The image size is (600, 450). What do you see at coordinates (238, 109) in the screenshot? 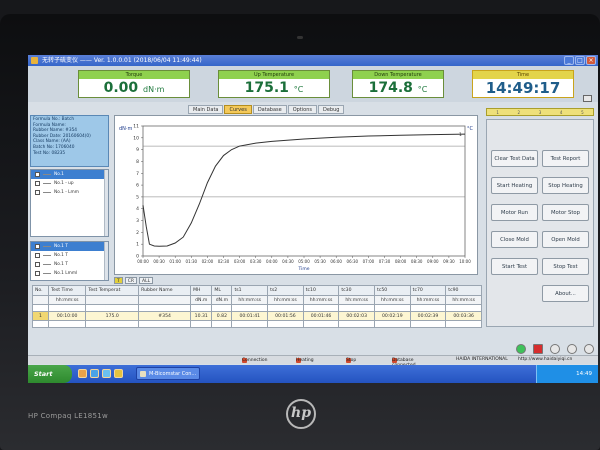
I see `tab-curves: Curves` at bounding box center [238, 109].